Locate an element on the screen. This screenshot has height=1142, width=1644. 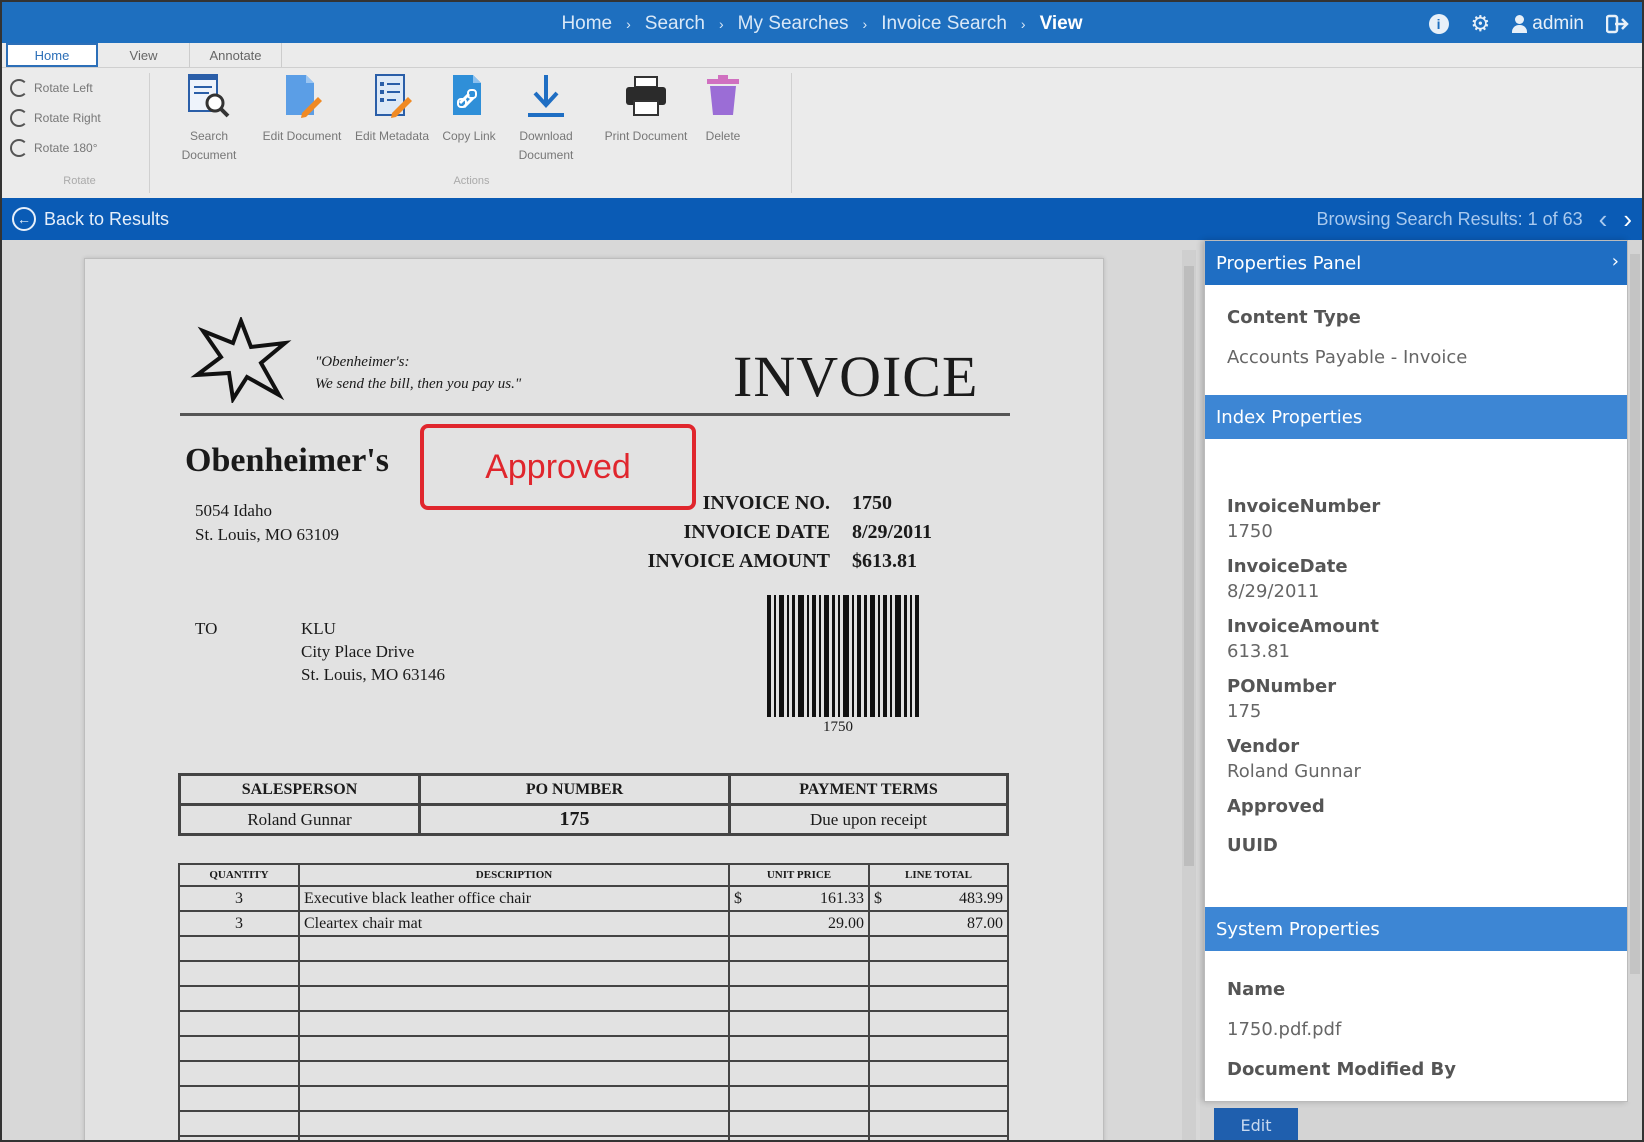
edit-metadata-button: Edit Metadata is located at coordinates (392, 109).